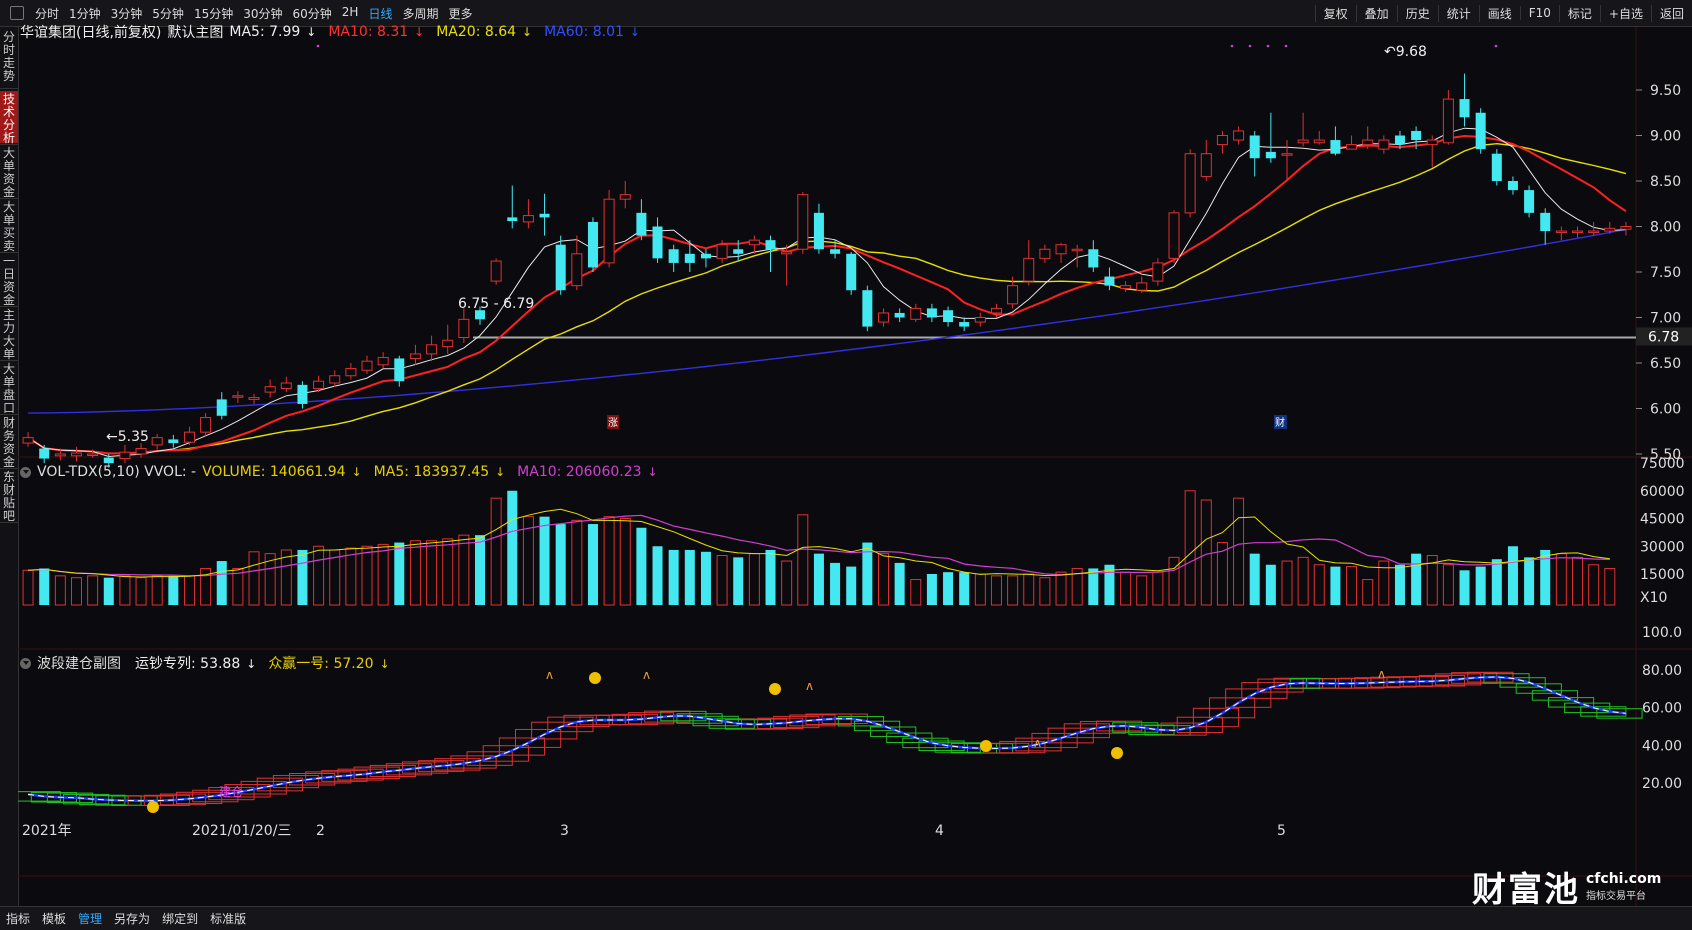 The width and height of the screenshot is (1692, 930). Describe the element at coordinates (47, 13) in the screenshot. I see `period-tab-0: 分时` at that location.